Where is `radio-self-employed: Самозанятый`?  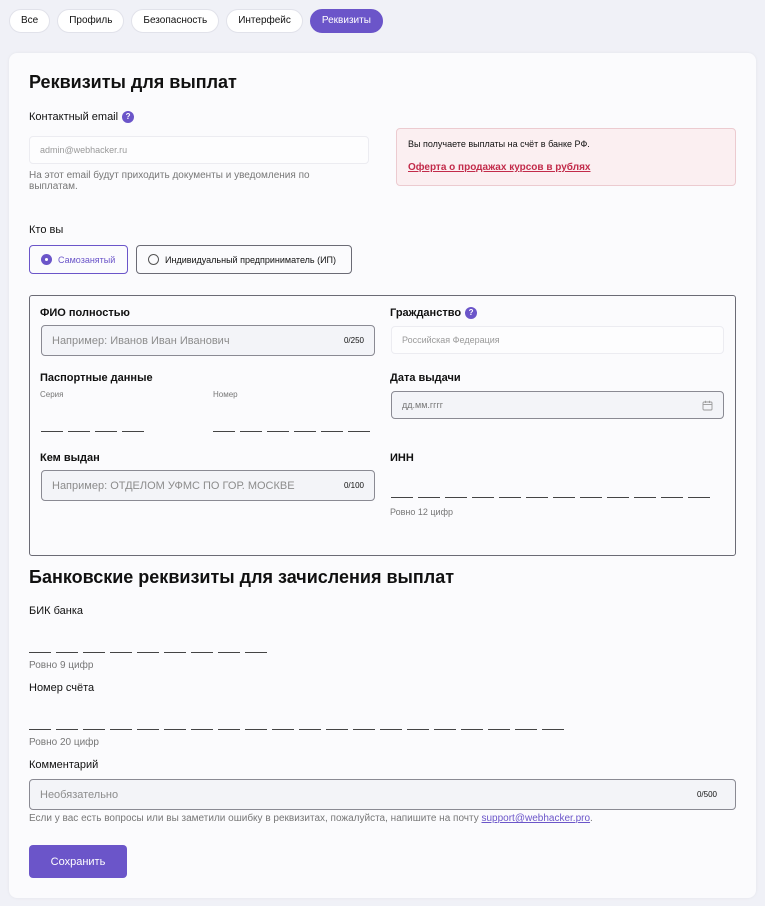
radio-self-employed: Самозанятый is located at coordinates (78, 259).